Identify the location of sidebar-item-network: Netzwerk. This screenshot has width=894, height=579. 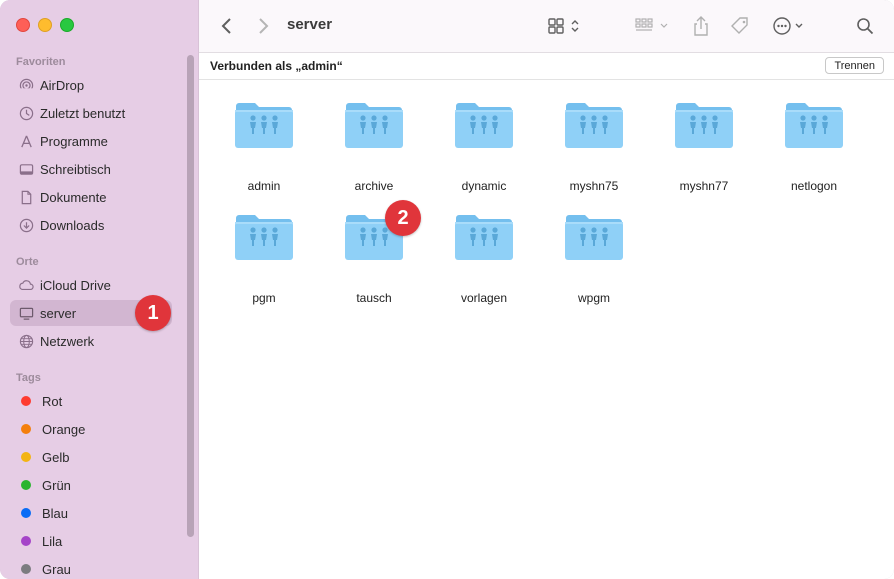
(91, 341).